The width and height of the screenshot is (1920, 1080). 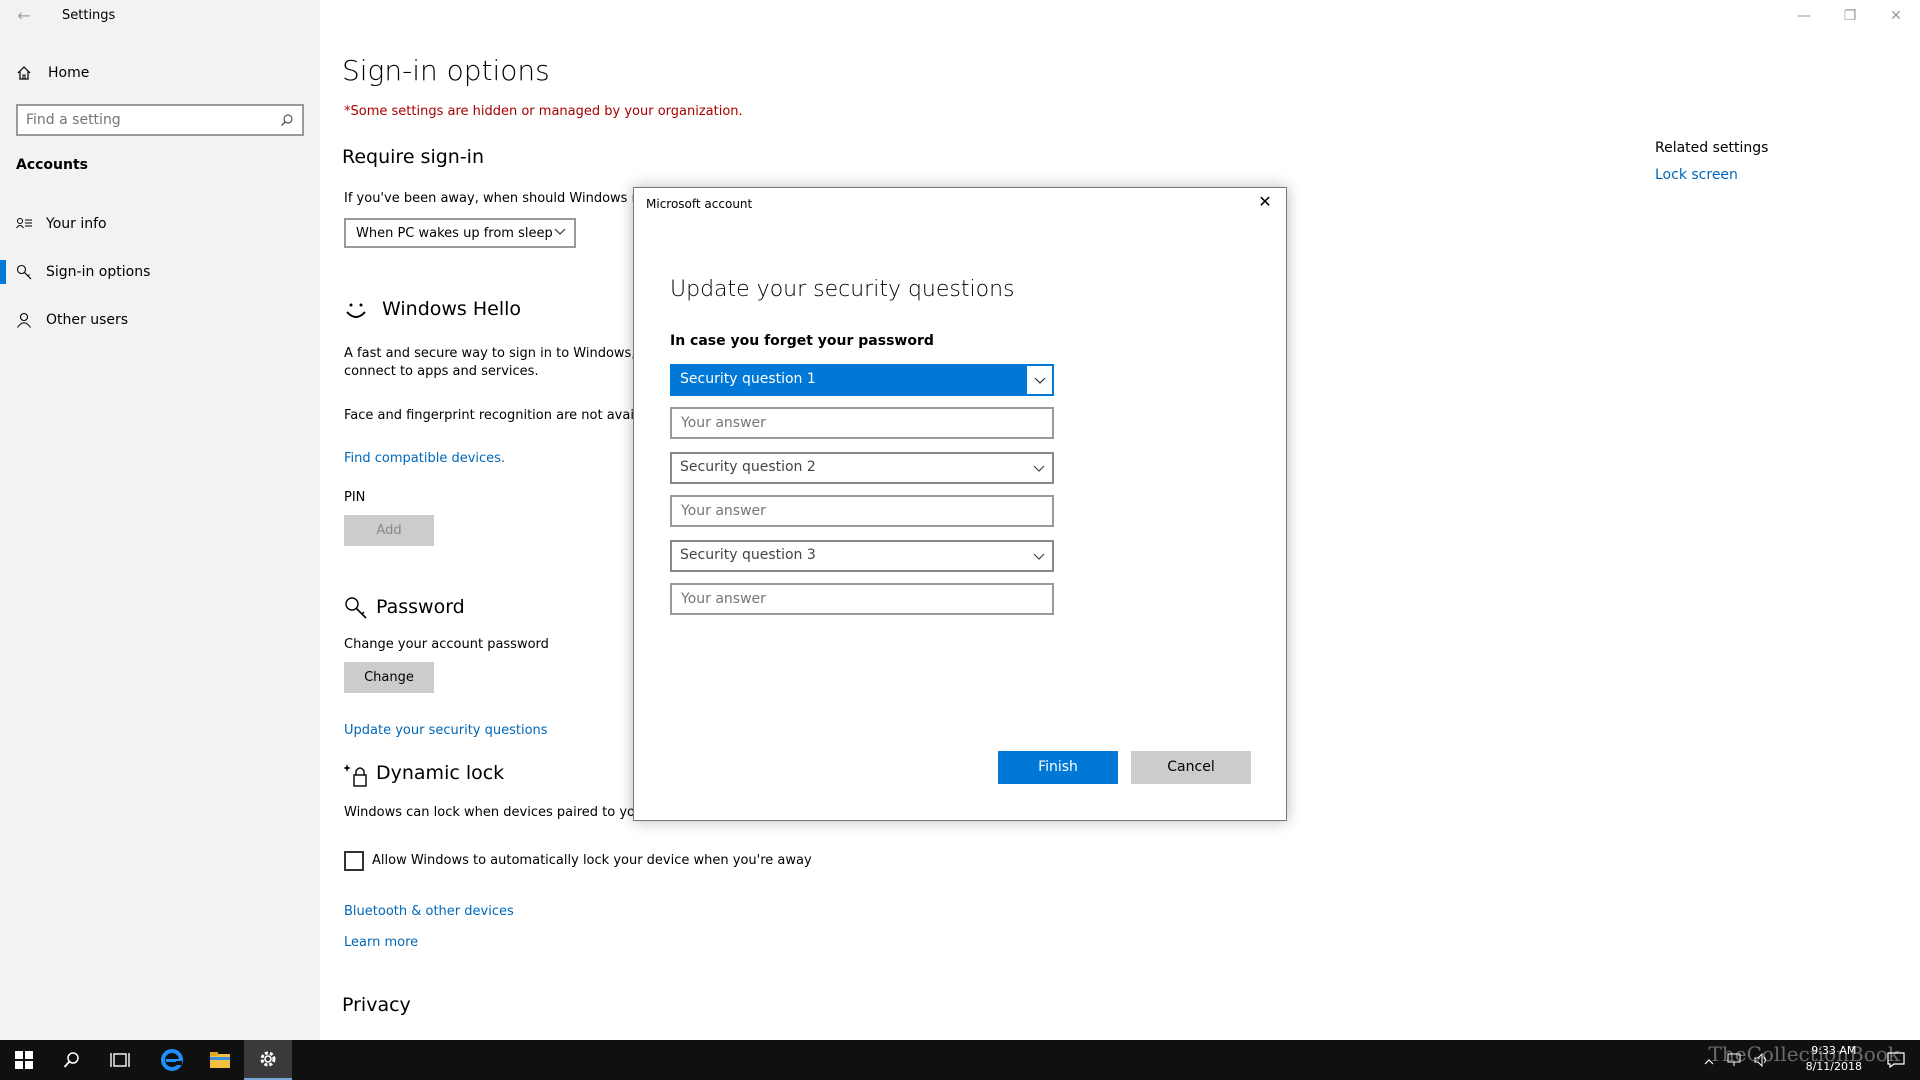 What do you see at coordinates (160, 272) in the screenshot?
I see `sidebar-item-sign-in-options: Sign-in options` at bounding box center [160, 272].